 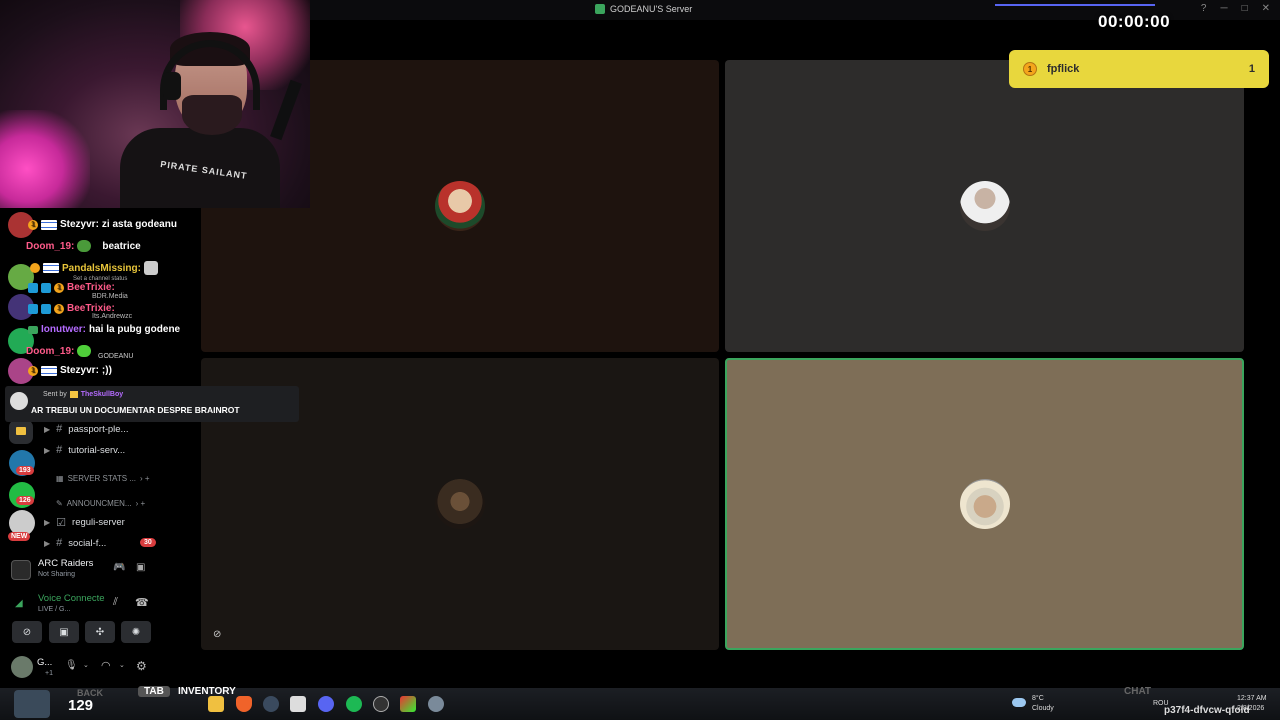 I want to click on collapse-arrow-icon: ▶, so click(x=47, y=450).